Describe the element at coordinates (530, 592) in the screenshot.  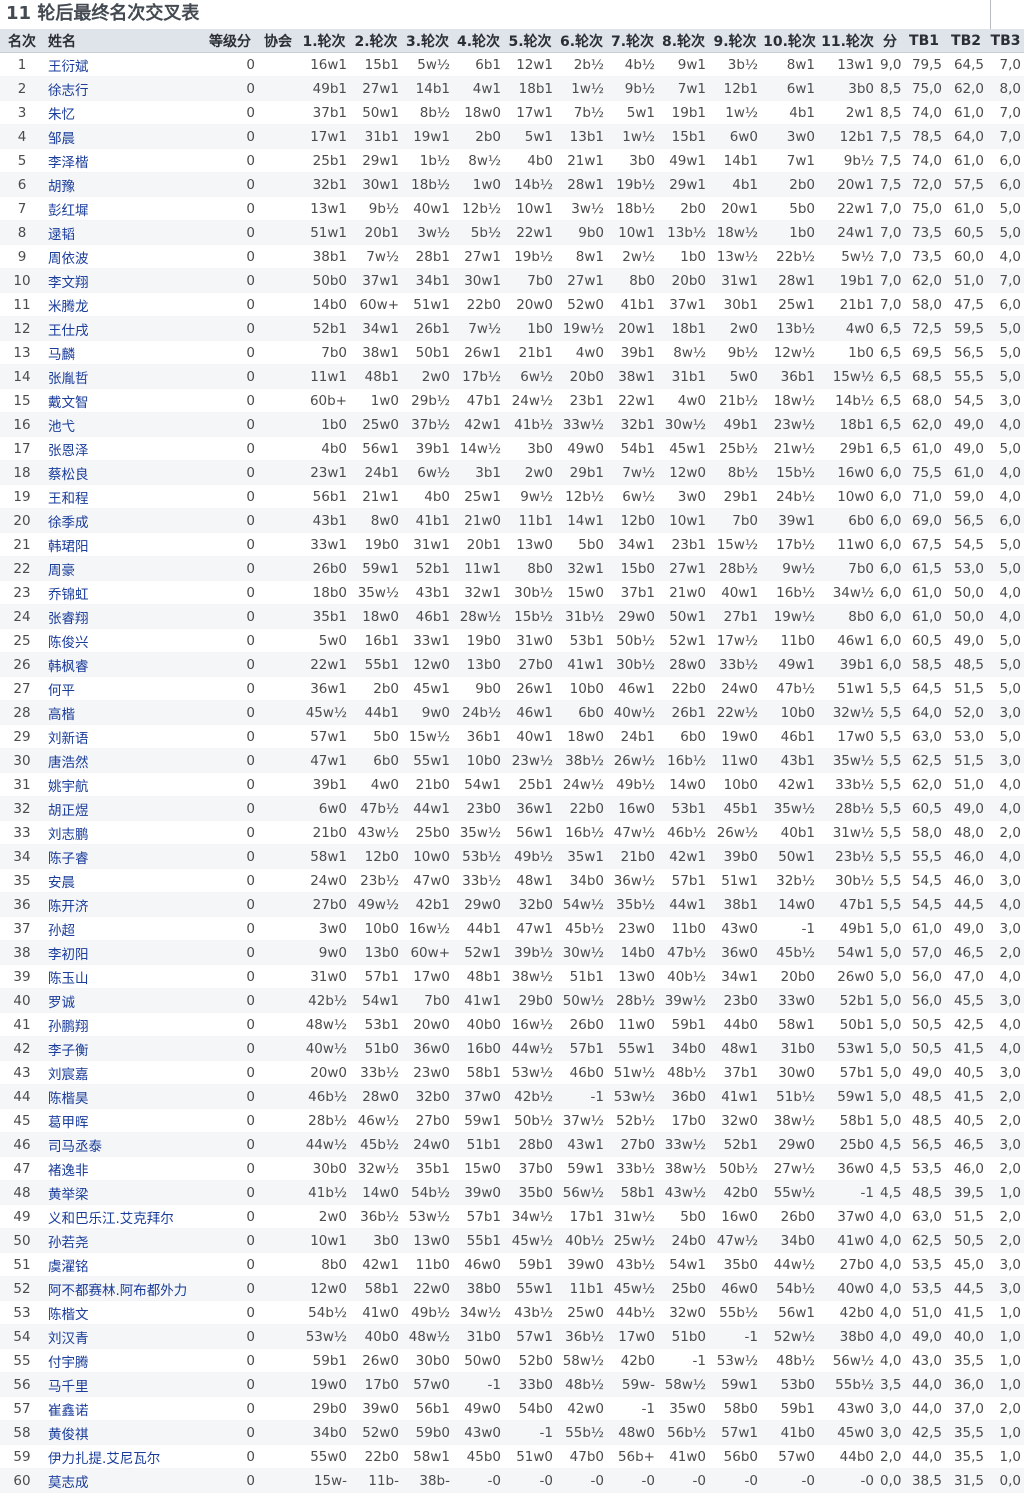
I see `cell-round-5: 30b½` at that location.